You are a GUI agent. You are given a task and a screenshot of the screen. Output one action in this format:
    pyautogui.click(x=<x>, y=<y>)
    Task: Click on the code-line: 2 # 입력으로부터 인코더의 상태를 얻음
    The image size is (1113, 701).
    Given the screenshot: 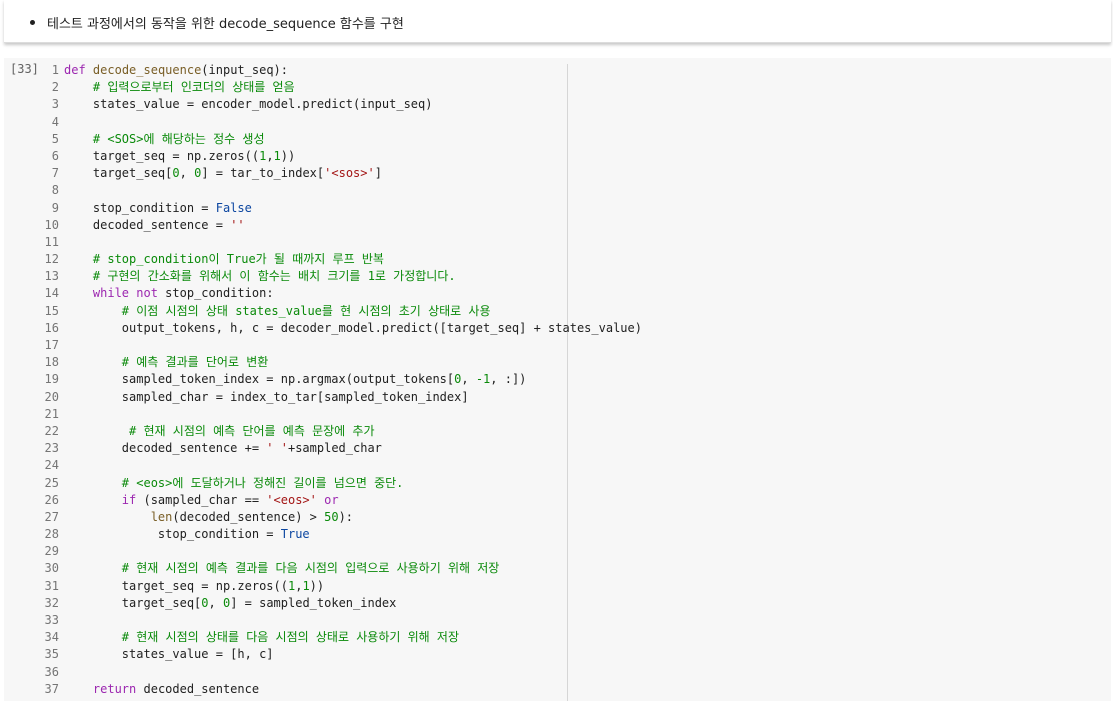 What is the action you would take?
    pyautogui.click(x=567, y=87)
    